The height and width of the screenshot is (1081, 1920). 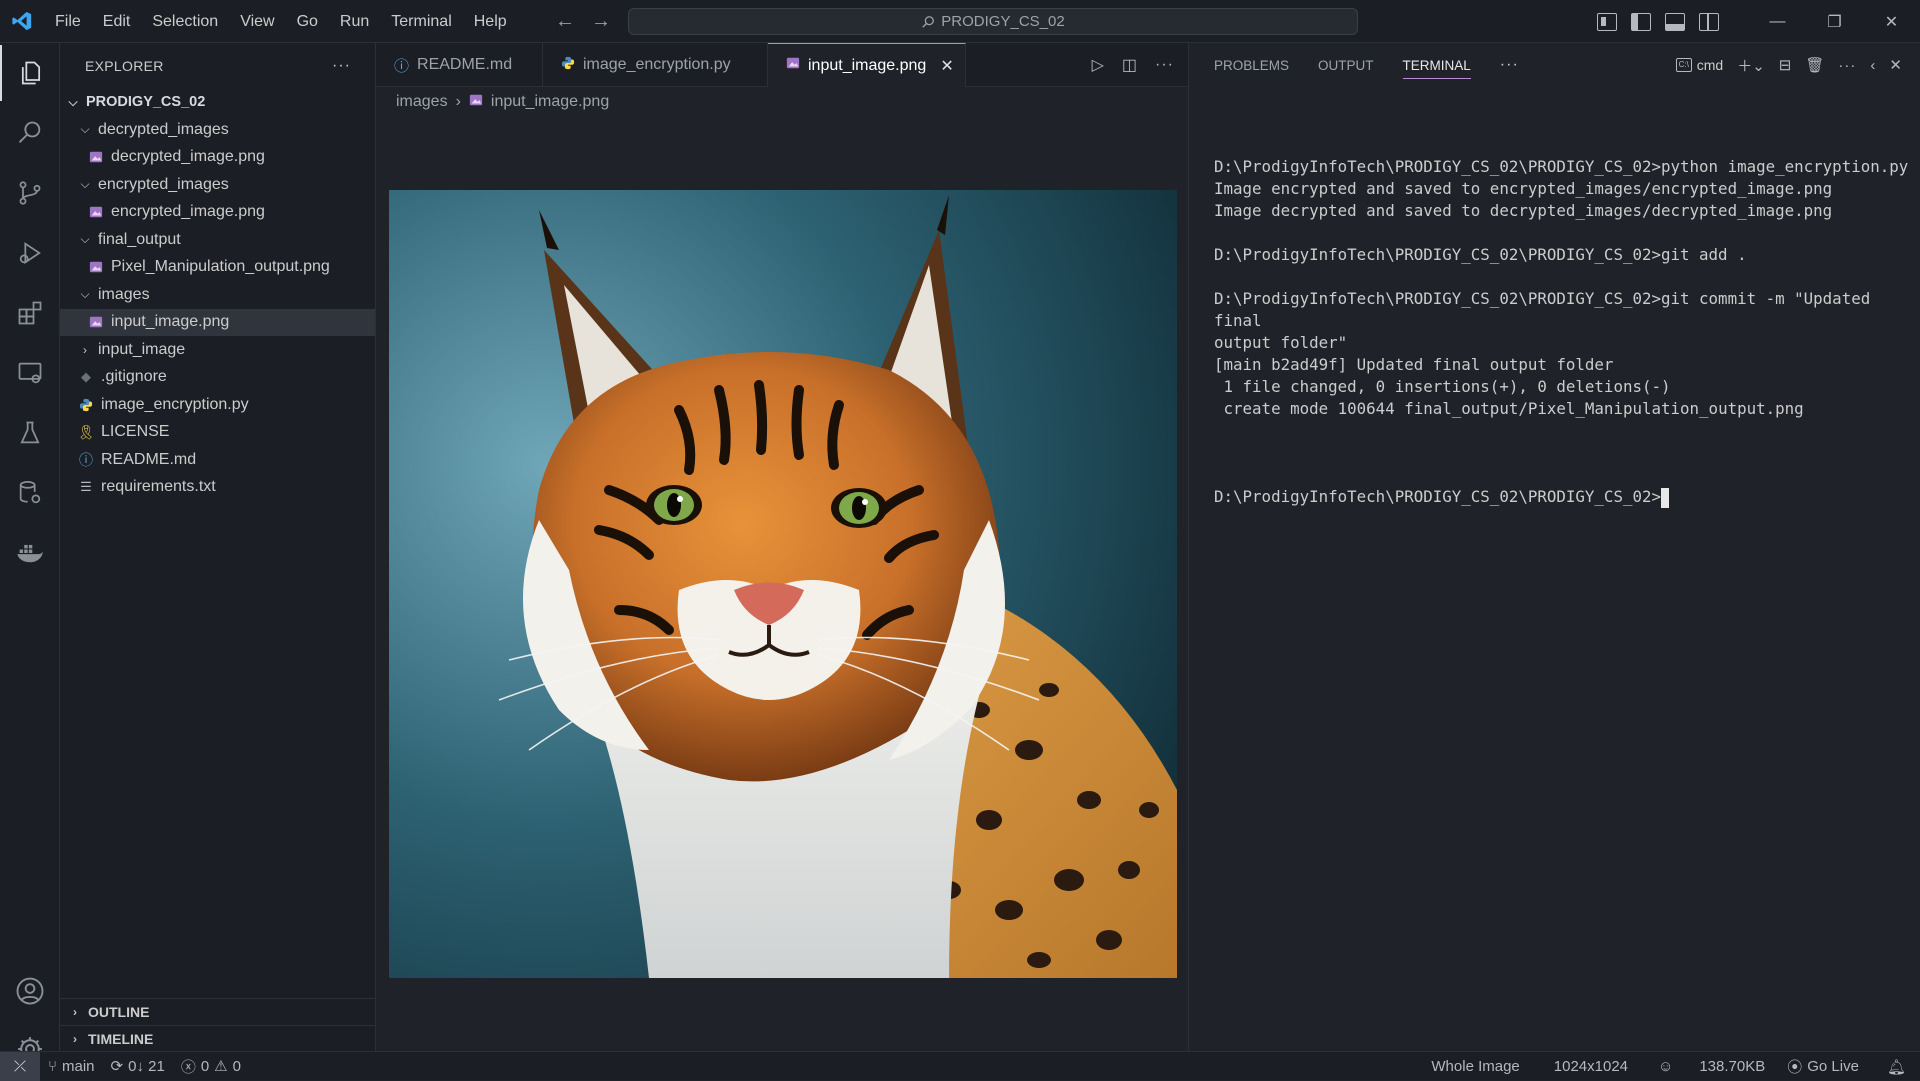 What do you see at coordinates (1895, 65) in the screenshot?
I see `close-panel-icon: ✕` at bounding box center [1895, 65].